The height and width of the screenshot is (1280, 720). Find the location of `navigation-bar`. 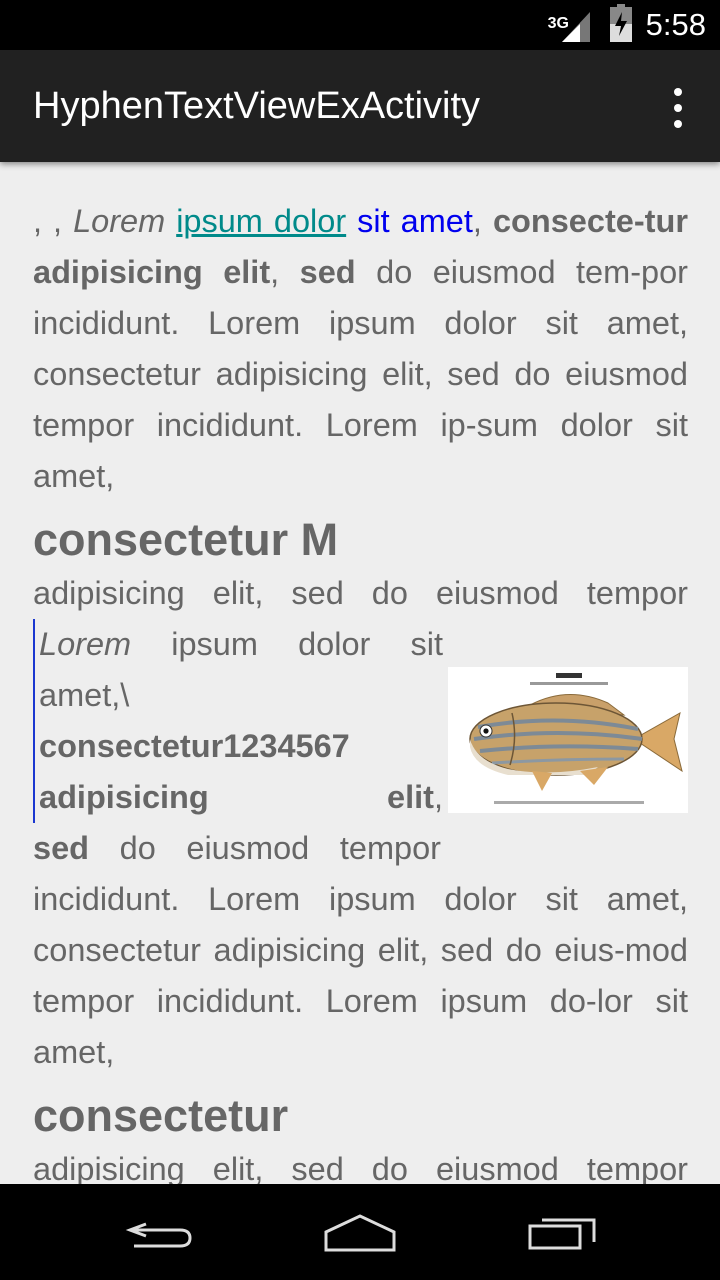

navigation-bar is located at coordinates (360, 1232).